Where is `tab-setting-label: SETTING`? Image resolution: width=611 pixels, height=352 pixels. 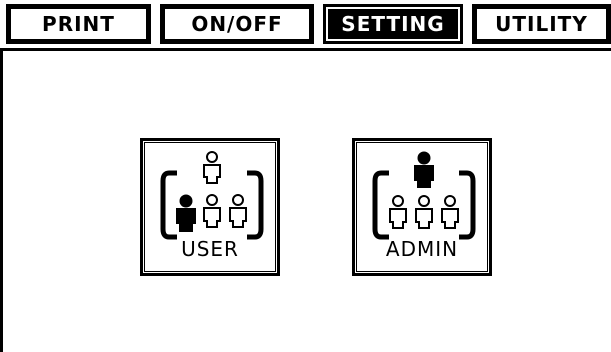 tab-setting-label: SETTING is located at coordinates (393, 24).